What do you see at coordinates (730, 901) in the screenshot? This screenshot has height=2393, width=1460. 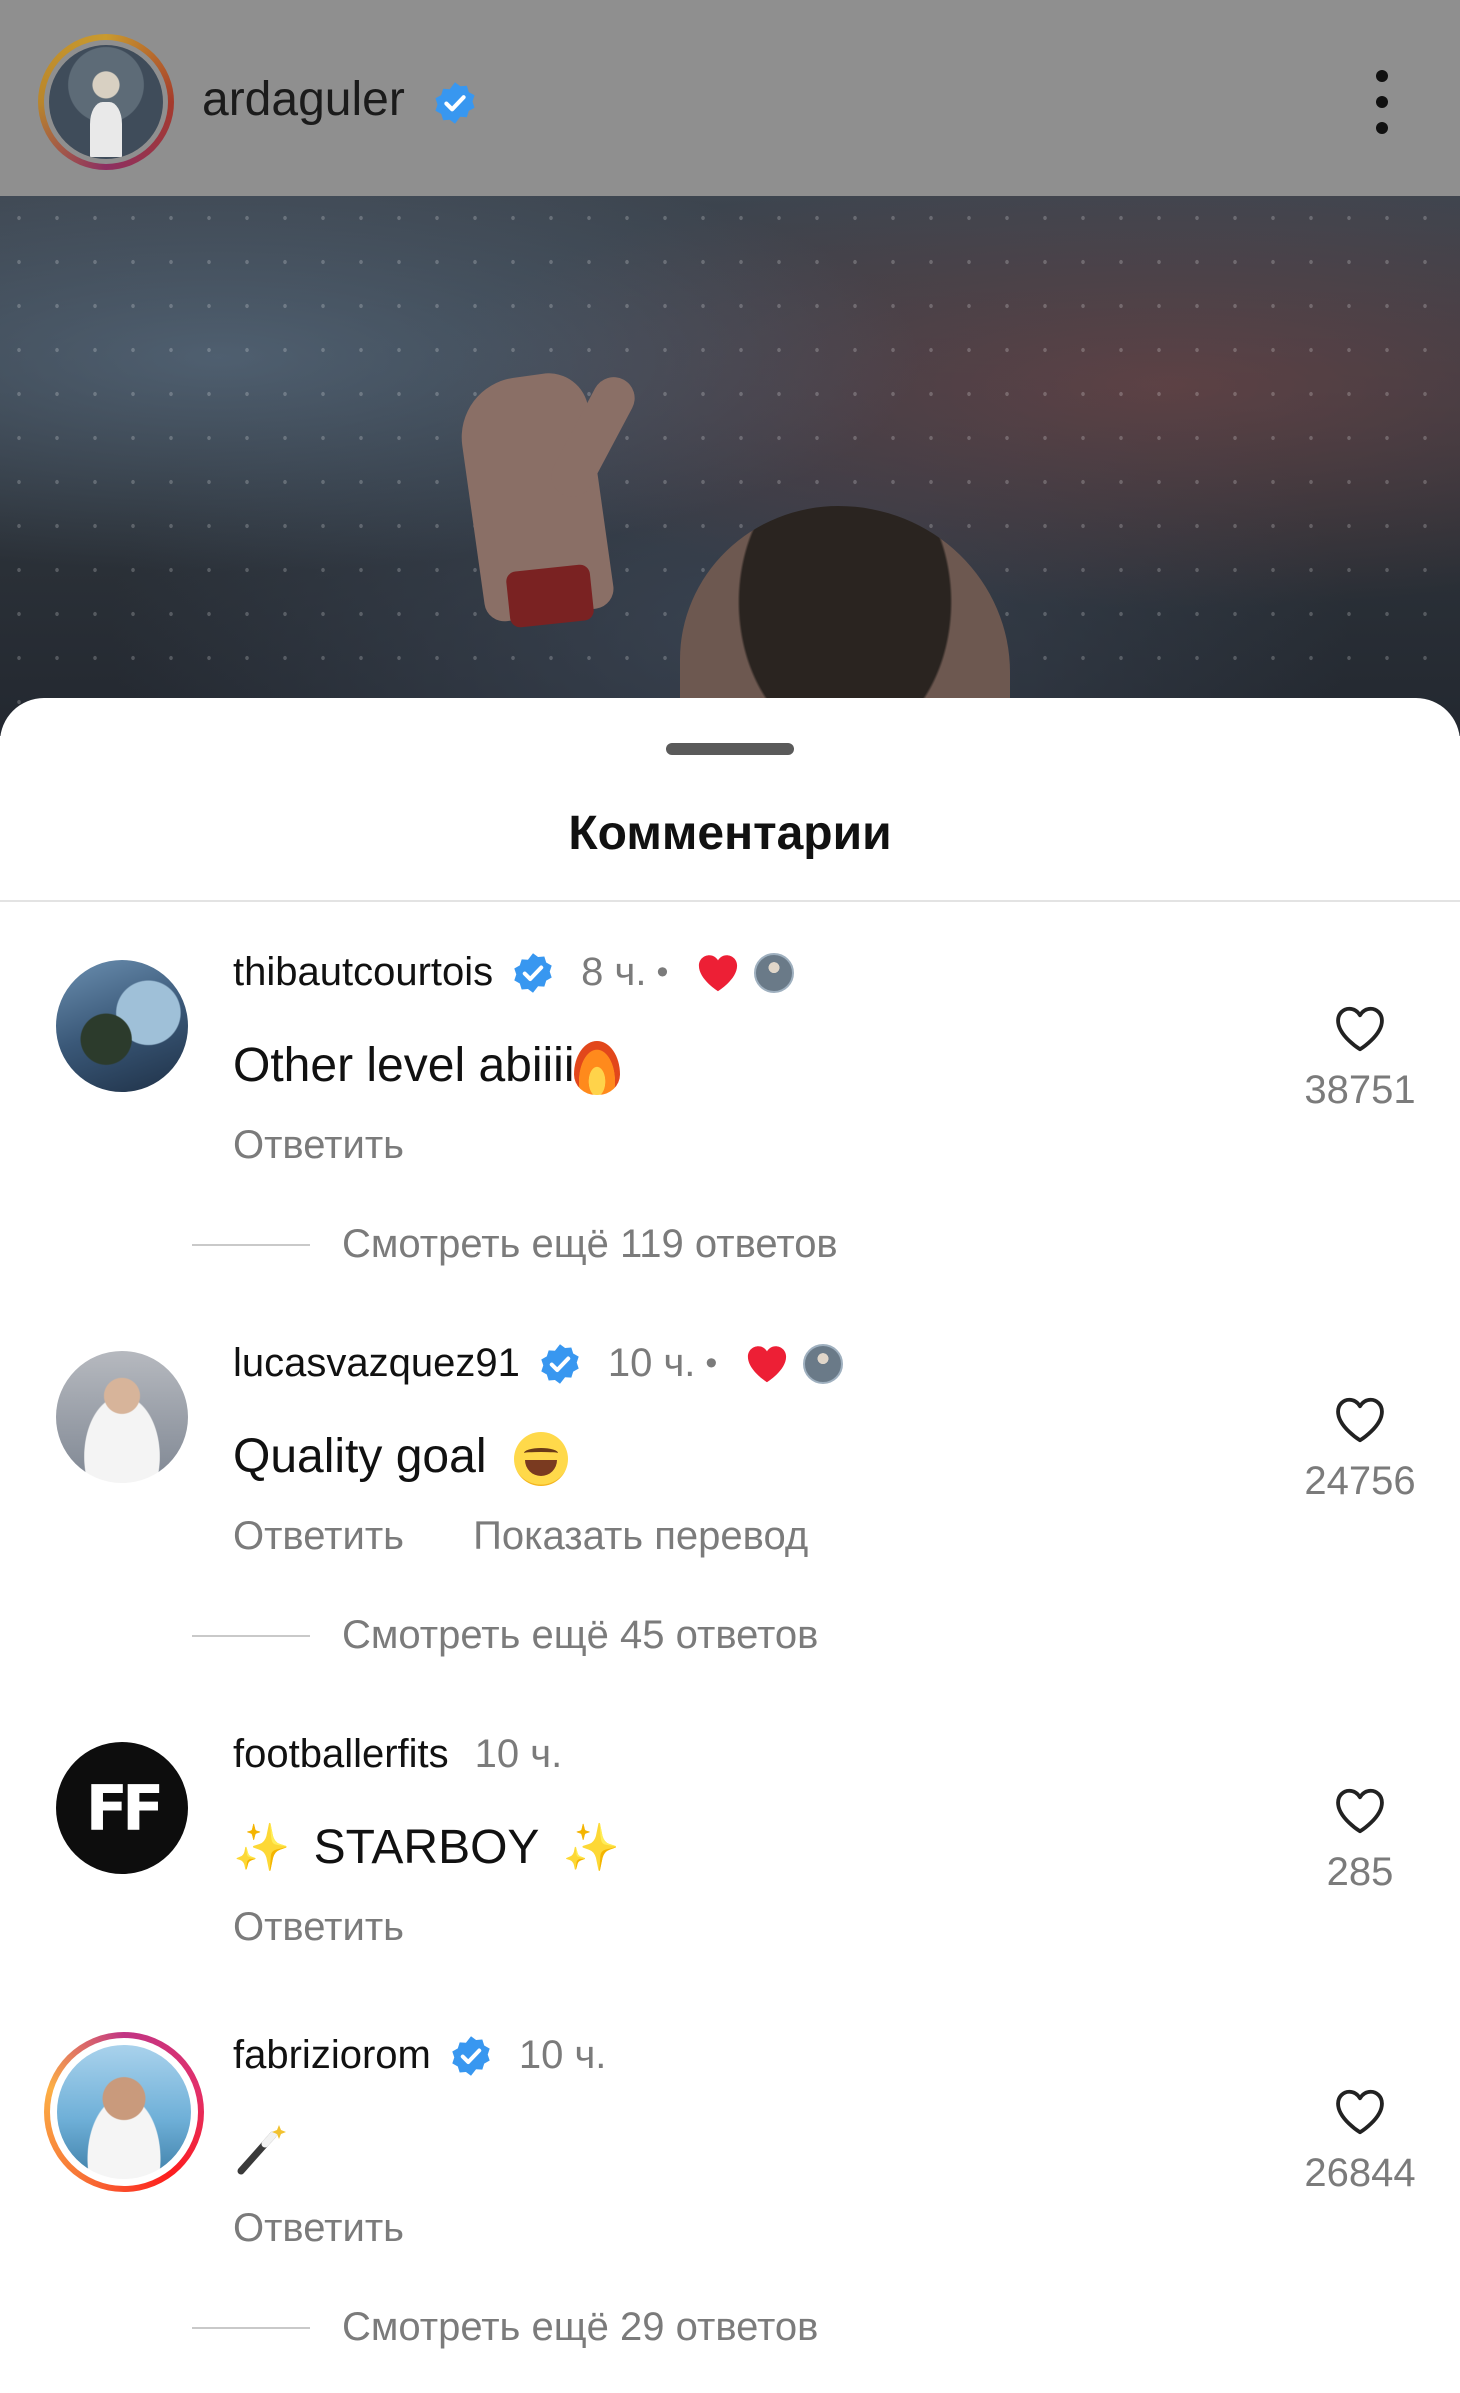 I see `divider` at bounding box center [730, 901].